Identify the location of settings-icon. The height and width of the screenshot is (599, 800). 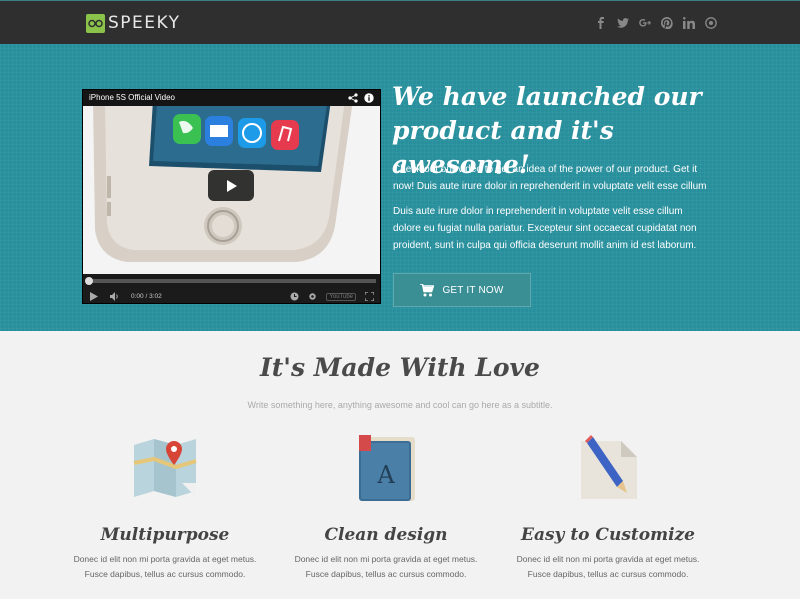
(312, 296).